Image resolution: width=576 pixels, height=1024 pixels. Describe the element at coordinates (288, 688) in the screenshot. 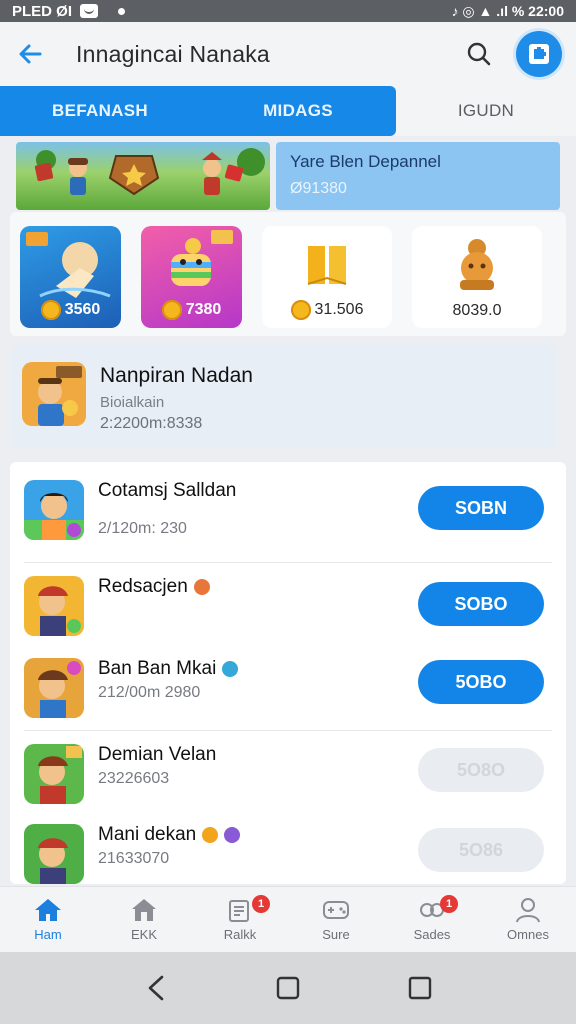

I see `list-item: Ban Ban Mkai 212/00m 2980 5OBO` at that location.